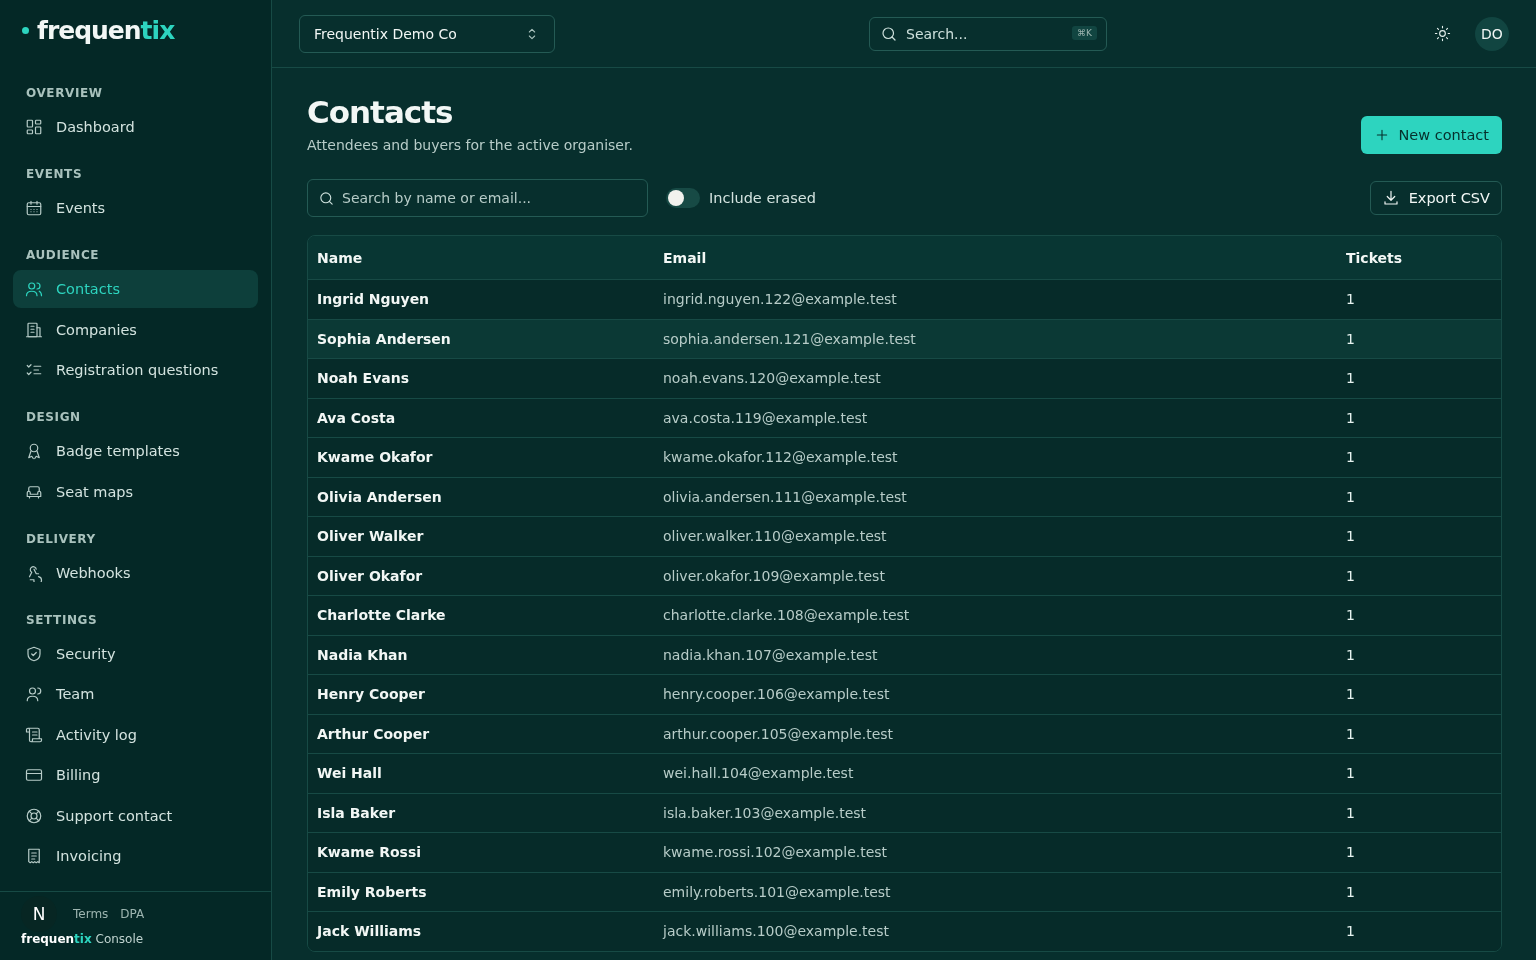 Image resolution: width=1536 pixels, height=960 pixels. I want to click on table-cell: Henry Cooper, so click(371, 694).